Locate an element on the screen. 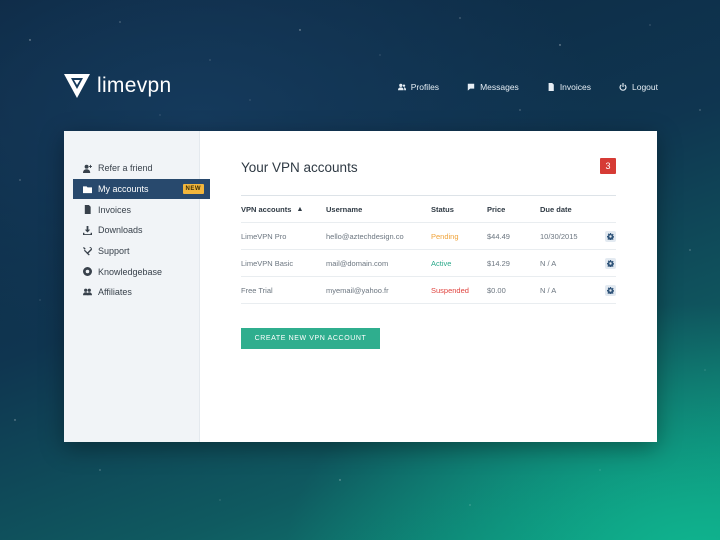  nav-messages: Messages is located at coordinates (493, 87).